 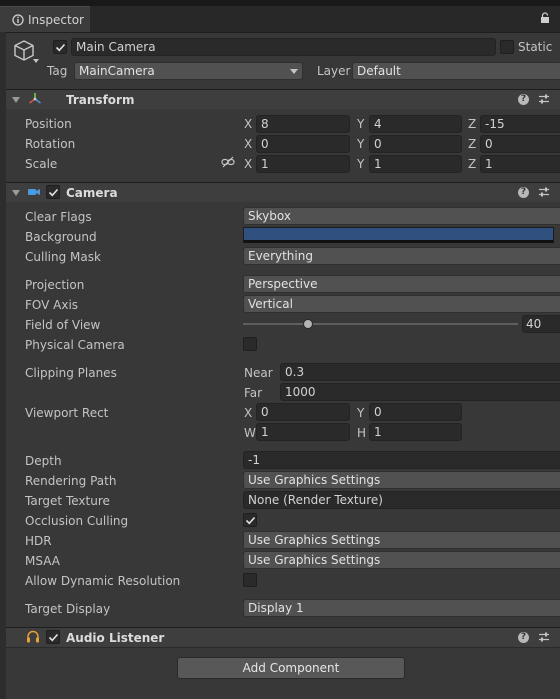 What do you see at coordinates (55, 285) in the screenshot?
I see `projection-label: Projection` at bounding box center [55, 285].